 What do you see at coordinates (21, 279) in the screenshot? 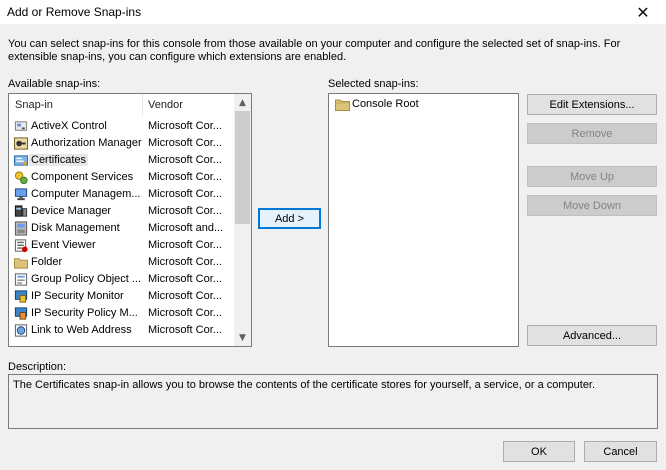
I see `group-policy-icon` at bounding box center [21, 279].